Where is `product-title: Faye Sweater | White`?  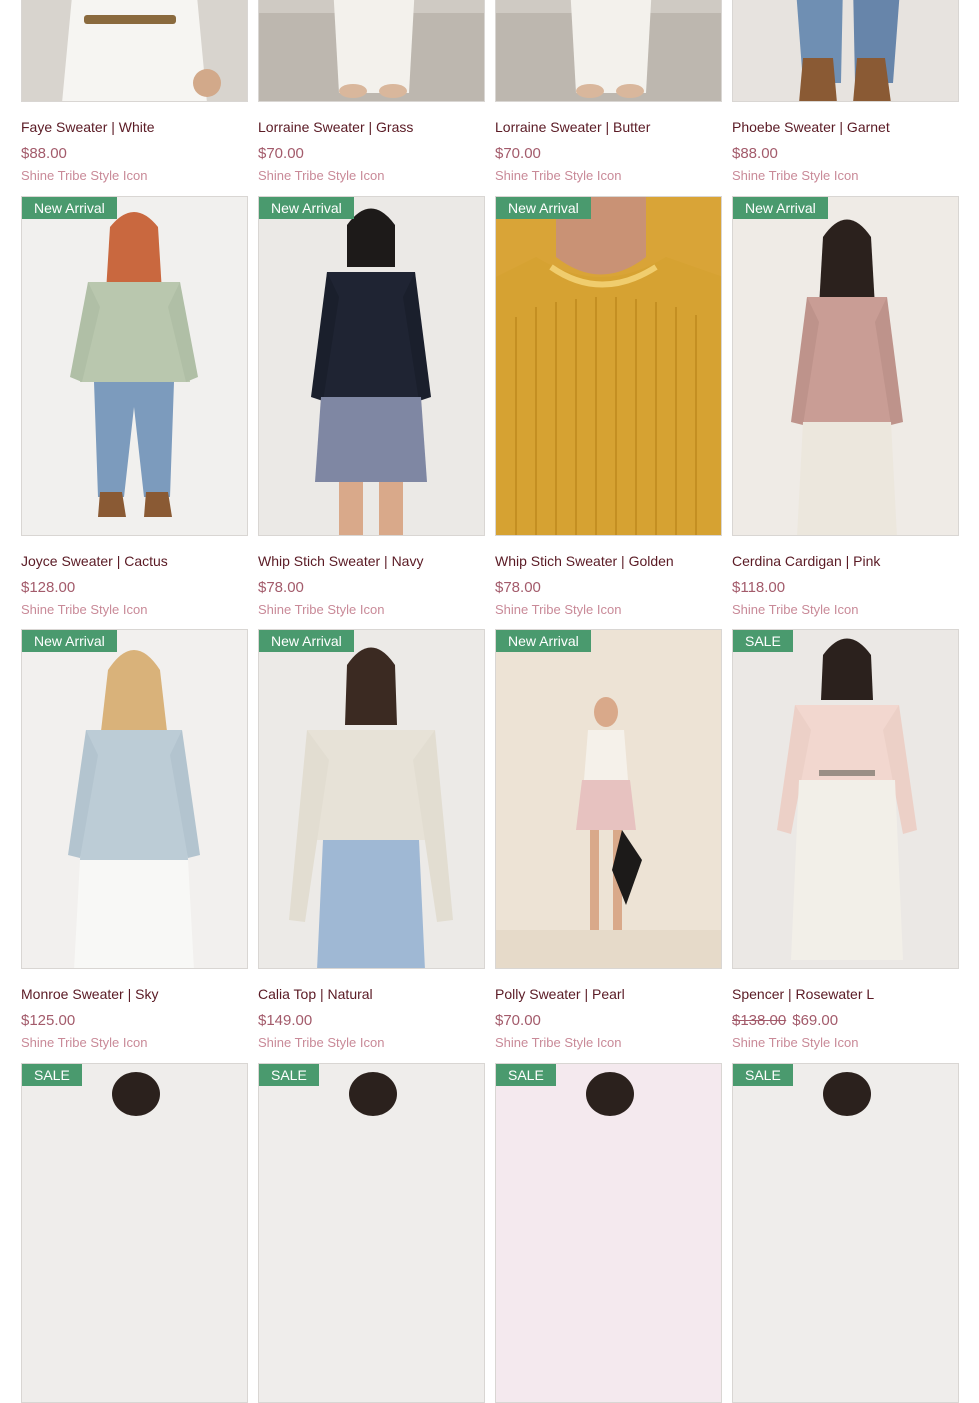 product-title: Faye Sweater | White is located at coordinates (88, 127).